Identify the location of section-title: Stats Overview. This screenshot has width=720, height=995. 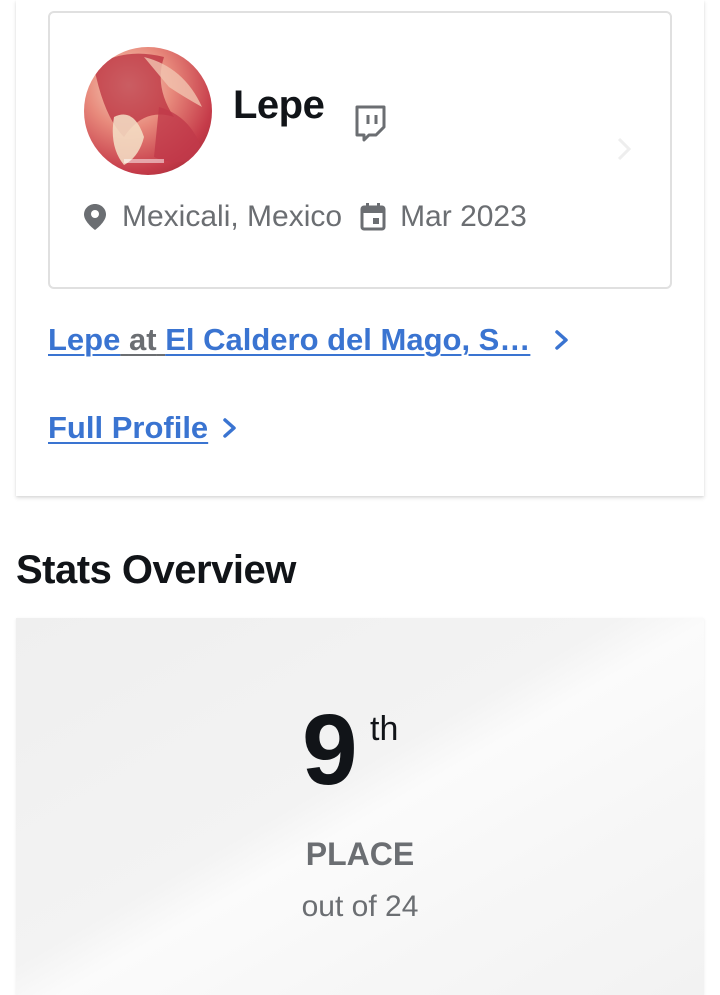
(156, 570).